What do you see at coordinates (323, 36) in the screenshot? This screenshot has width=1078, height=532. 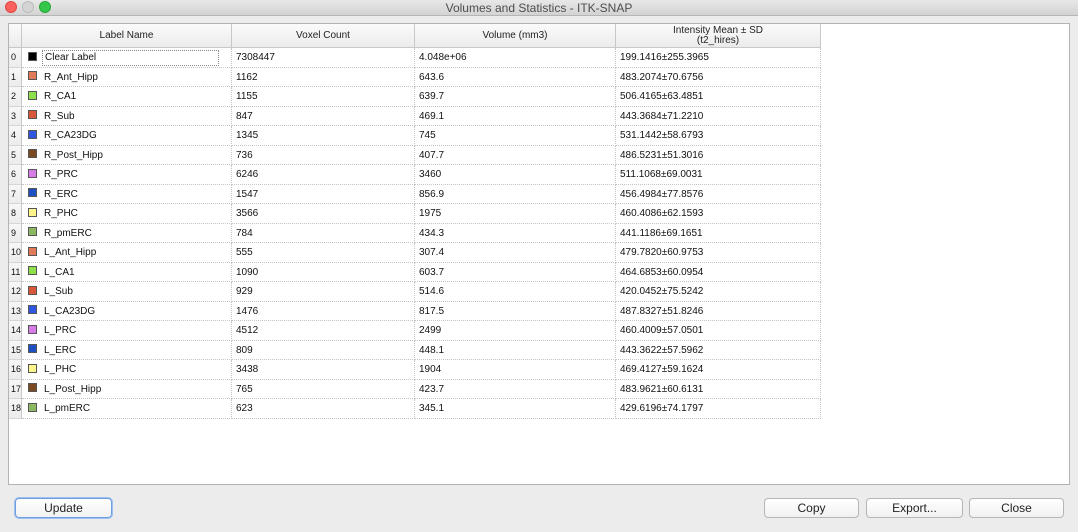 I see `column-header-voxel-count: Voxel Count` at bounding box center [323, 36].